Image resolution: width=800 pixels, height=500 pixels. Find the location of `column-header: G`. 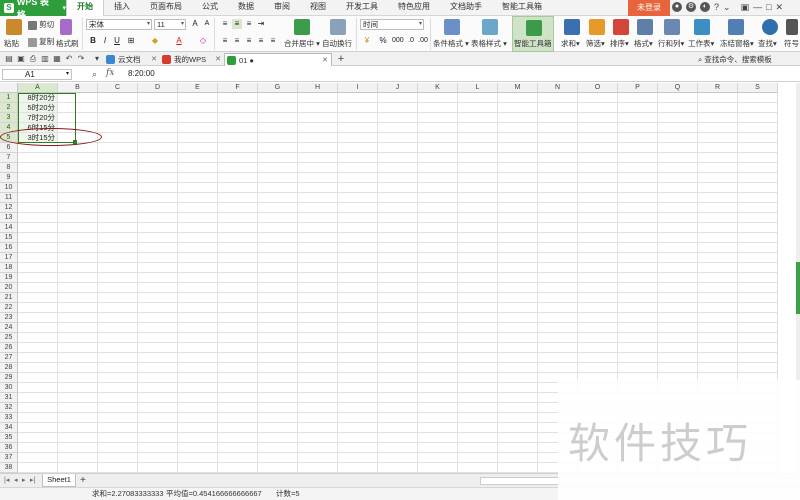

column-header: G is located at coordinates (278, 88).